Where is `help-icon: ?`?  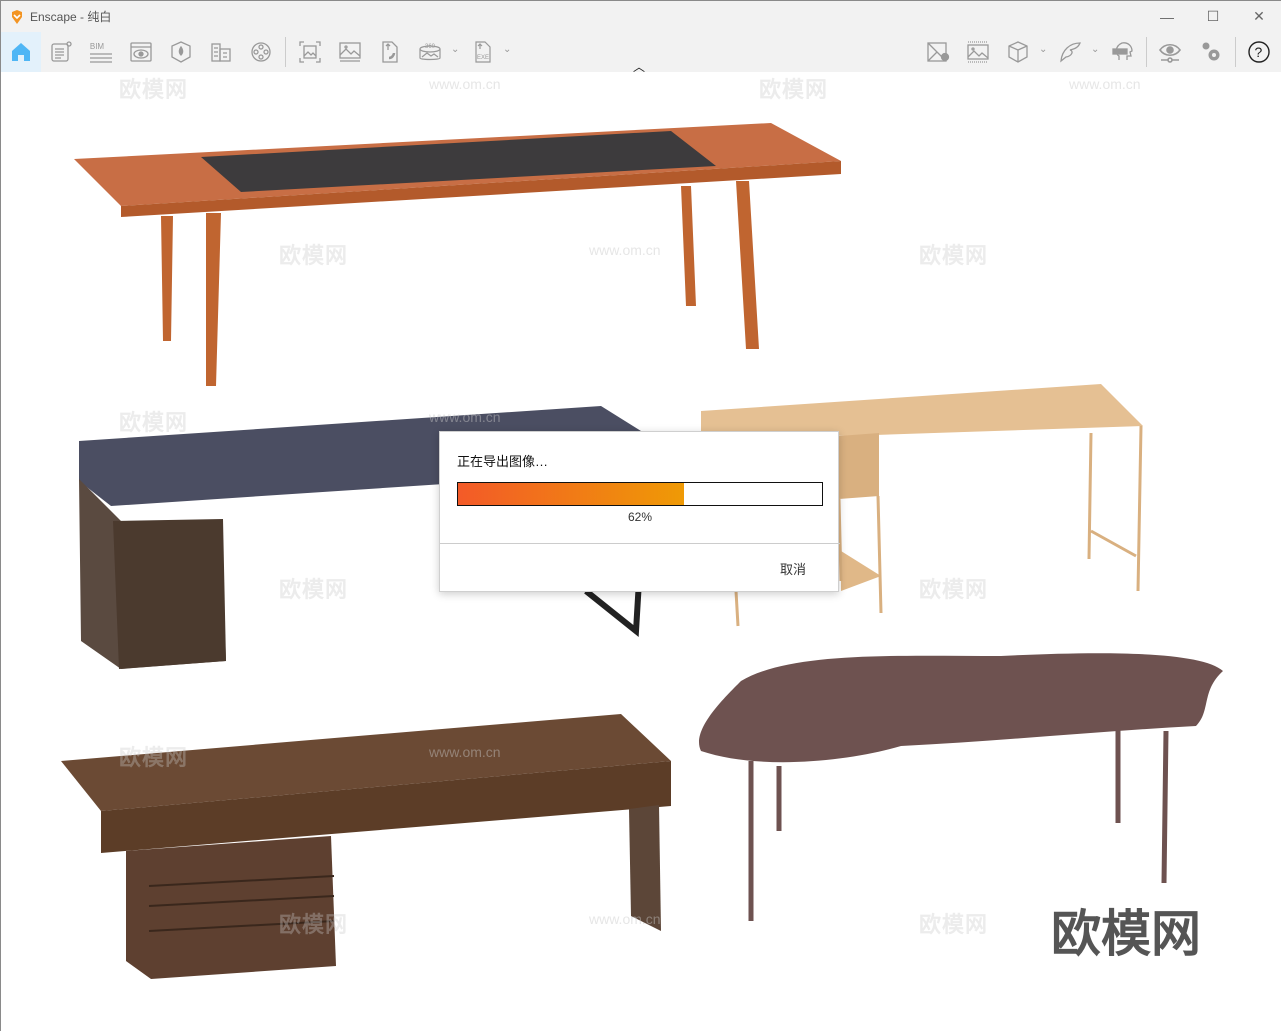
help-icon: ? is located at coordinates (1259, 52).